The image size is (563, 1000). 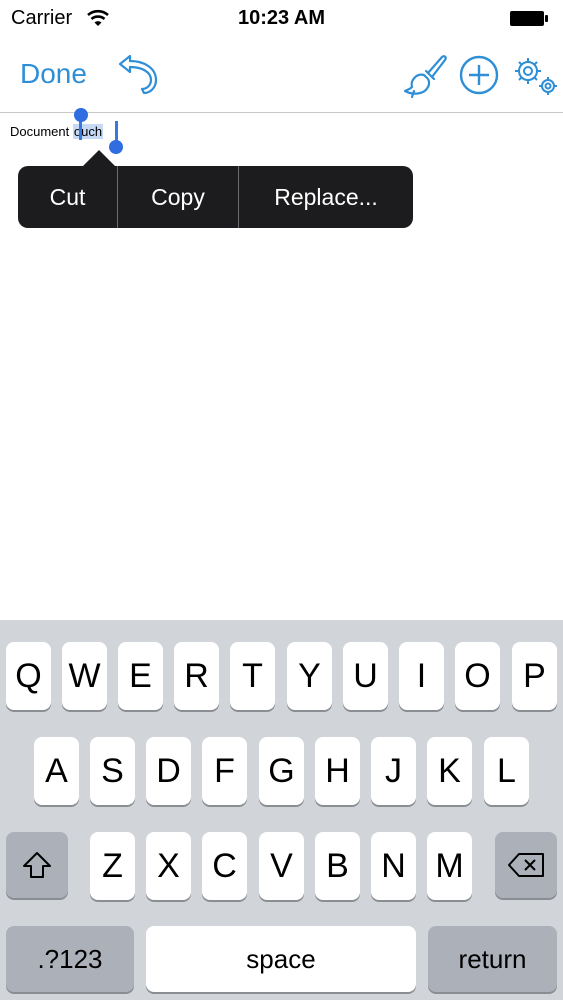 I want to click on key-v: V, so click(x=281, y=866).